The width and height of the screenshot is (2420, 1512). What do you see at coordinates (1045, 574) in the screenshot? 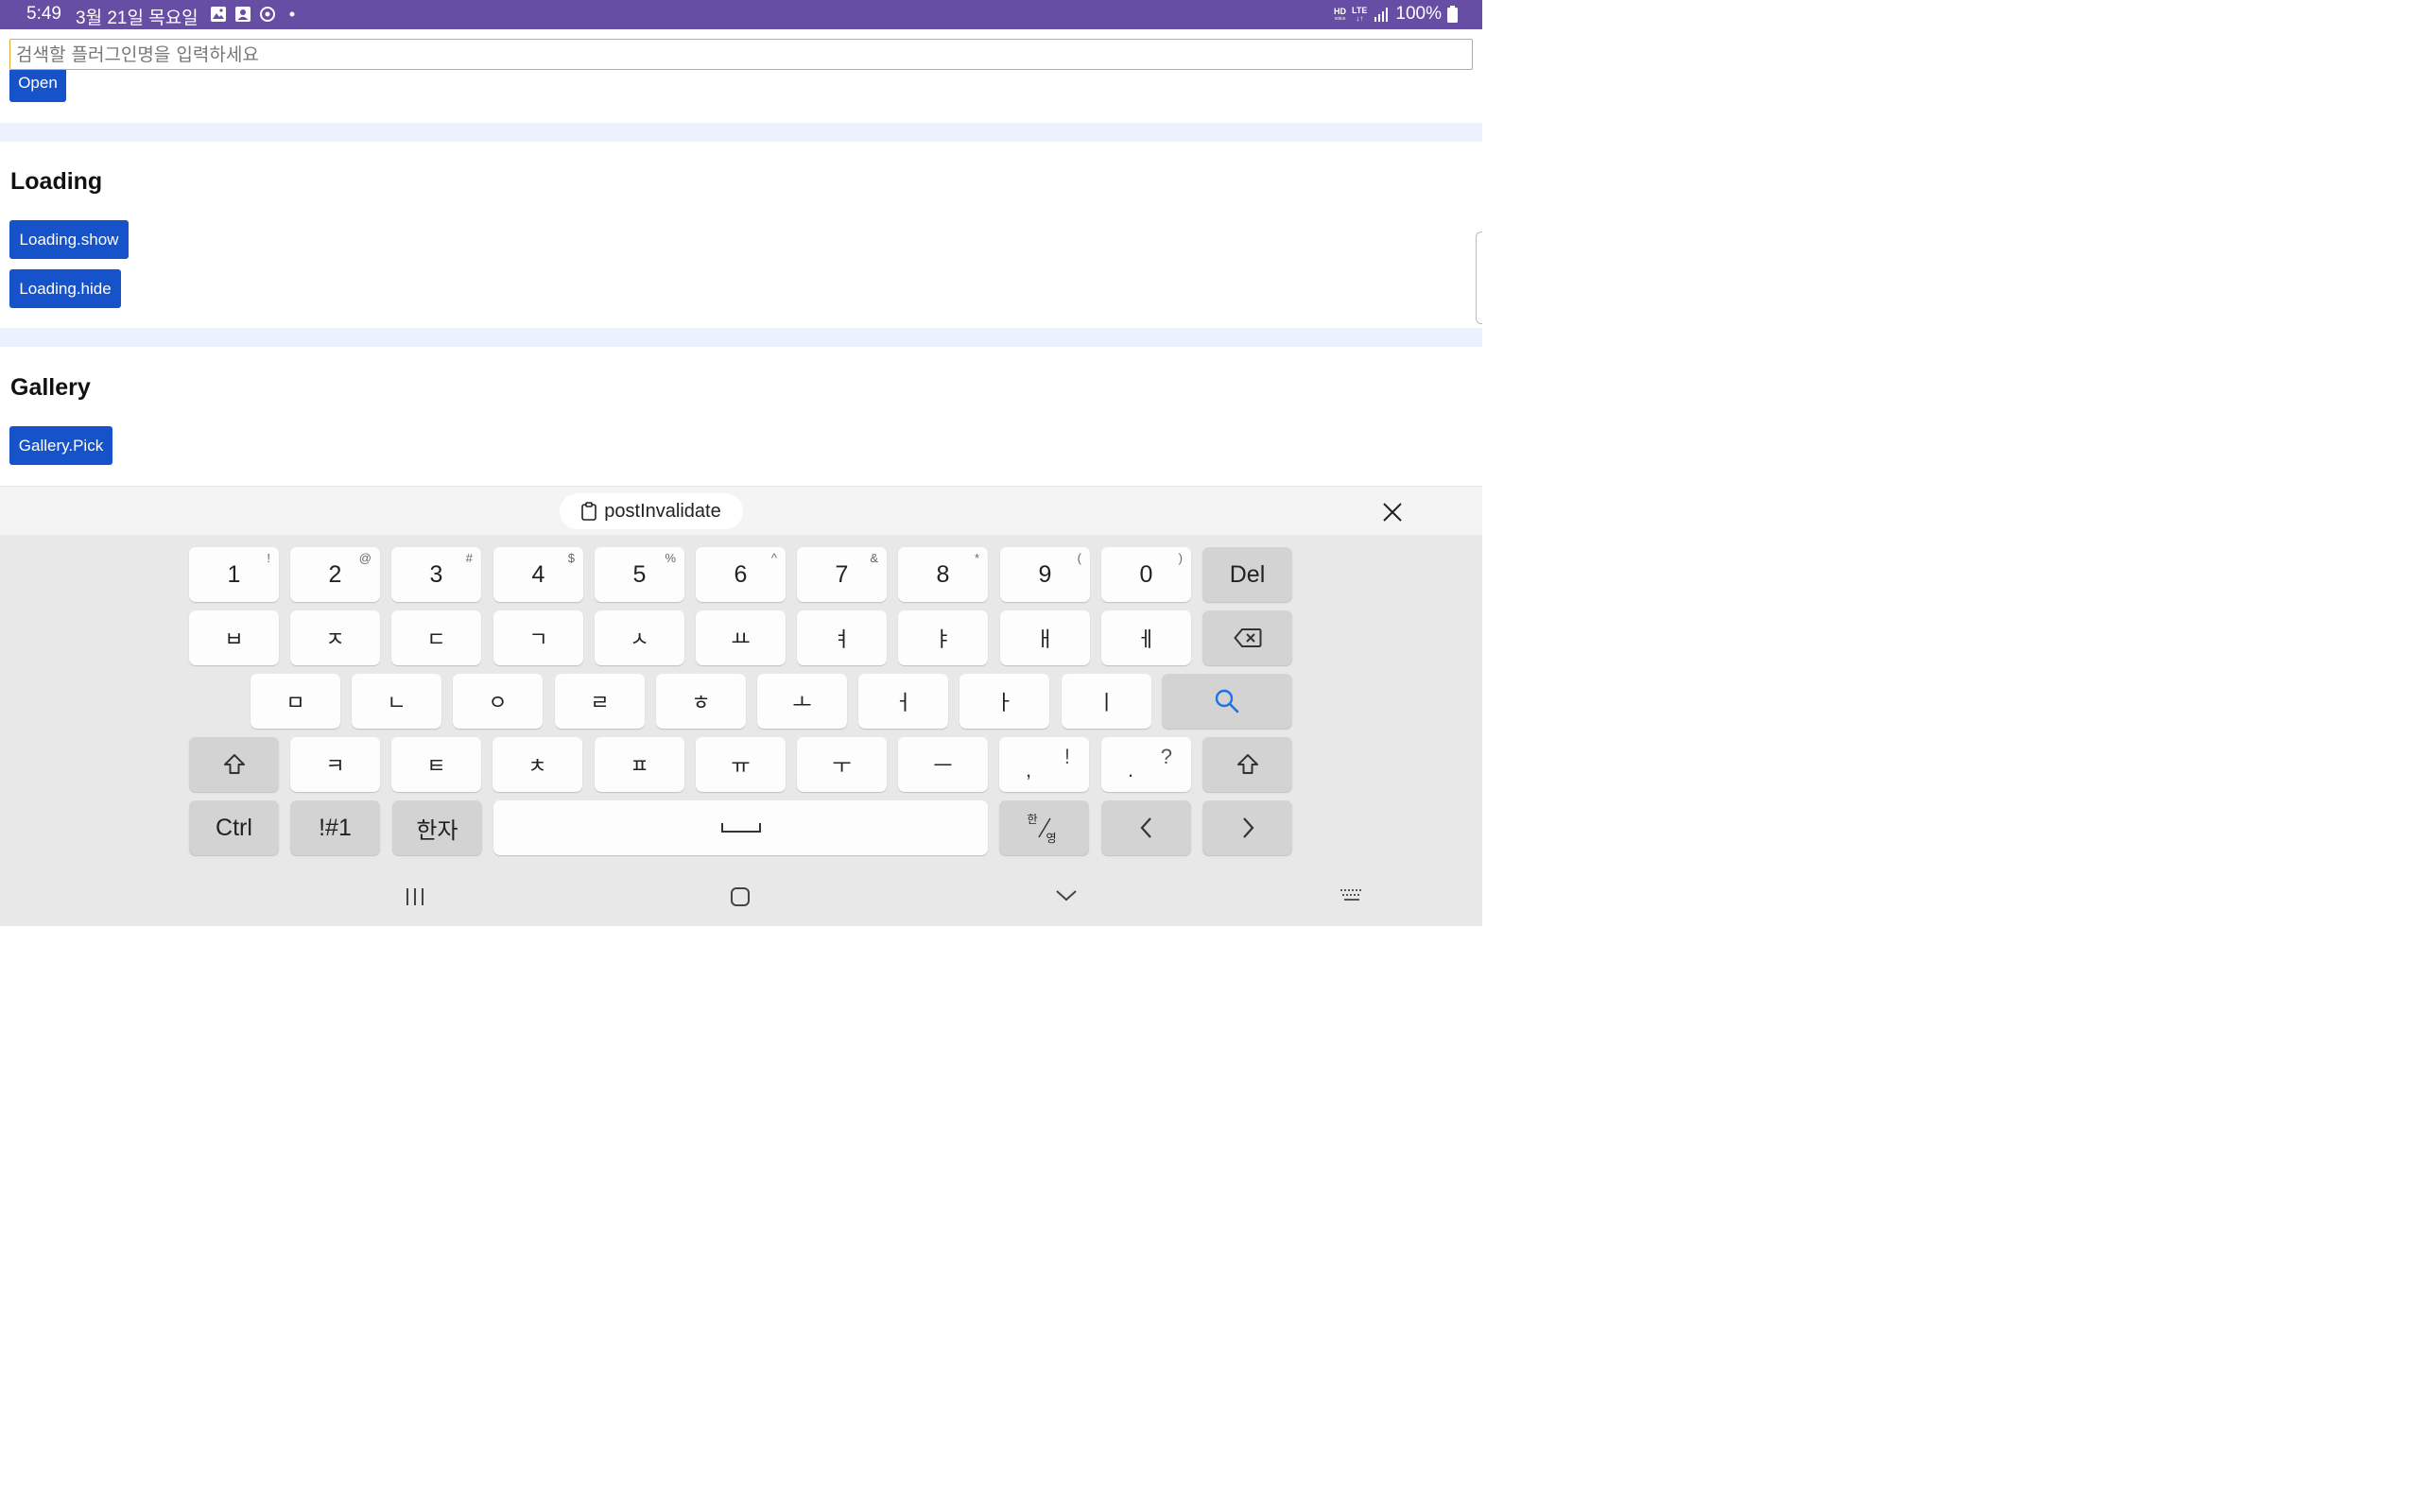
I see `key-8: 9(` at bounding box center [1045, 574].